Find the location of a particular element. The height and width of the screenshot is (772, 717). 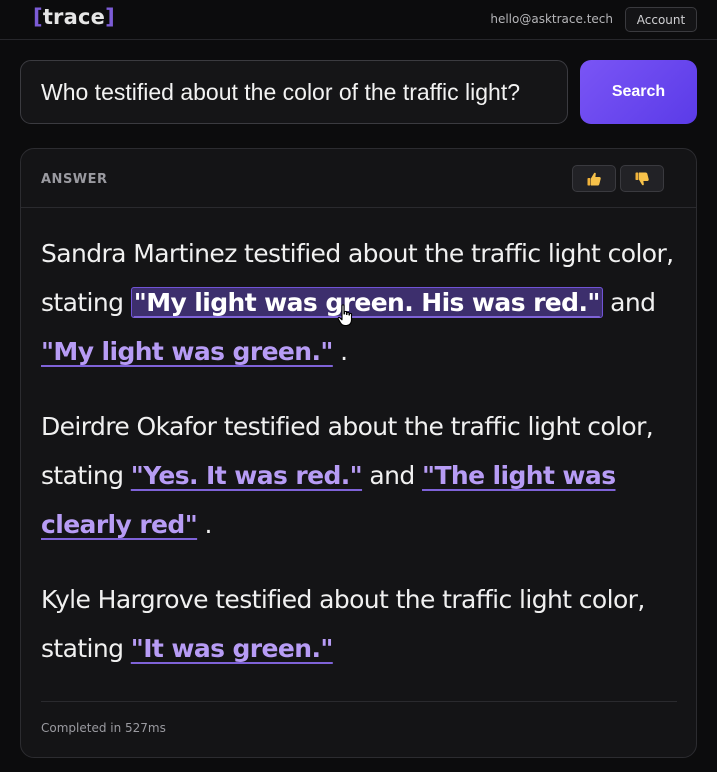

citation-quote: "It was green." is located at coordinates (232, 648).